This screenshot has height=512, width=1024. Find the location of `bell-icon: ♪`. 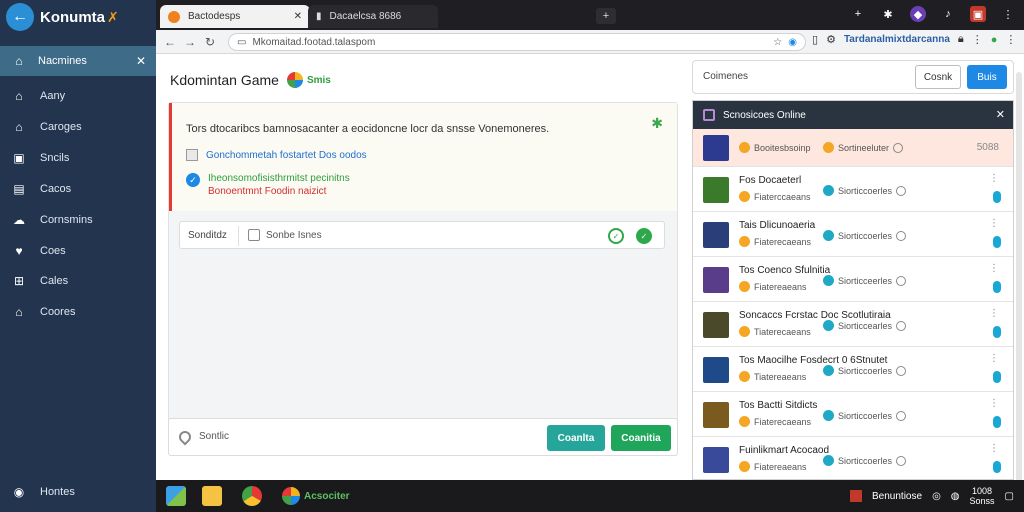

bell-icon: ♪ is located at coordinates (948, 14).